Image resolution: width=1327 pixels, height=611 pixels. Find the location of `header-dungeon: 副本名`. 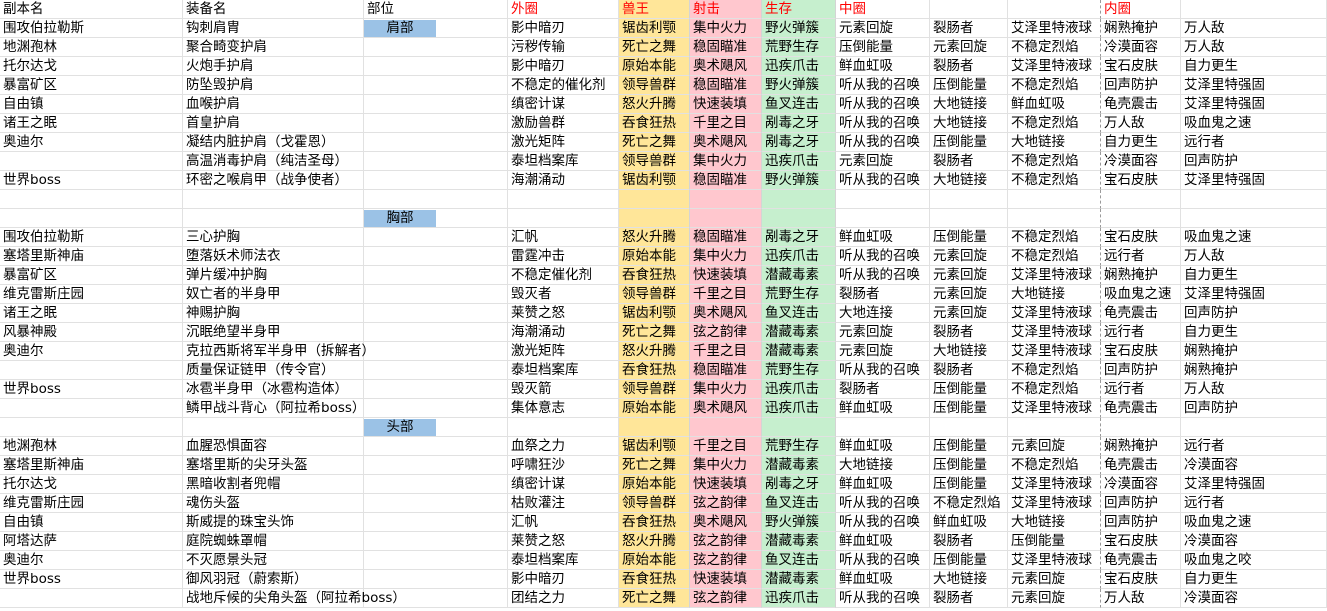

header-dungeon: 副本名 is located at coordinates (91, 9).